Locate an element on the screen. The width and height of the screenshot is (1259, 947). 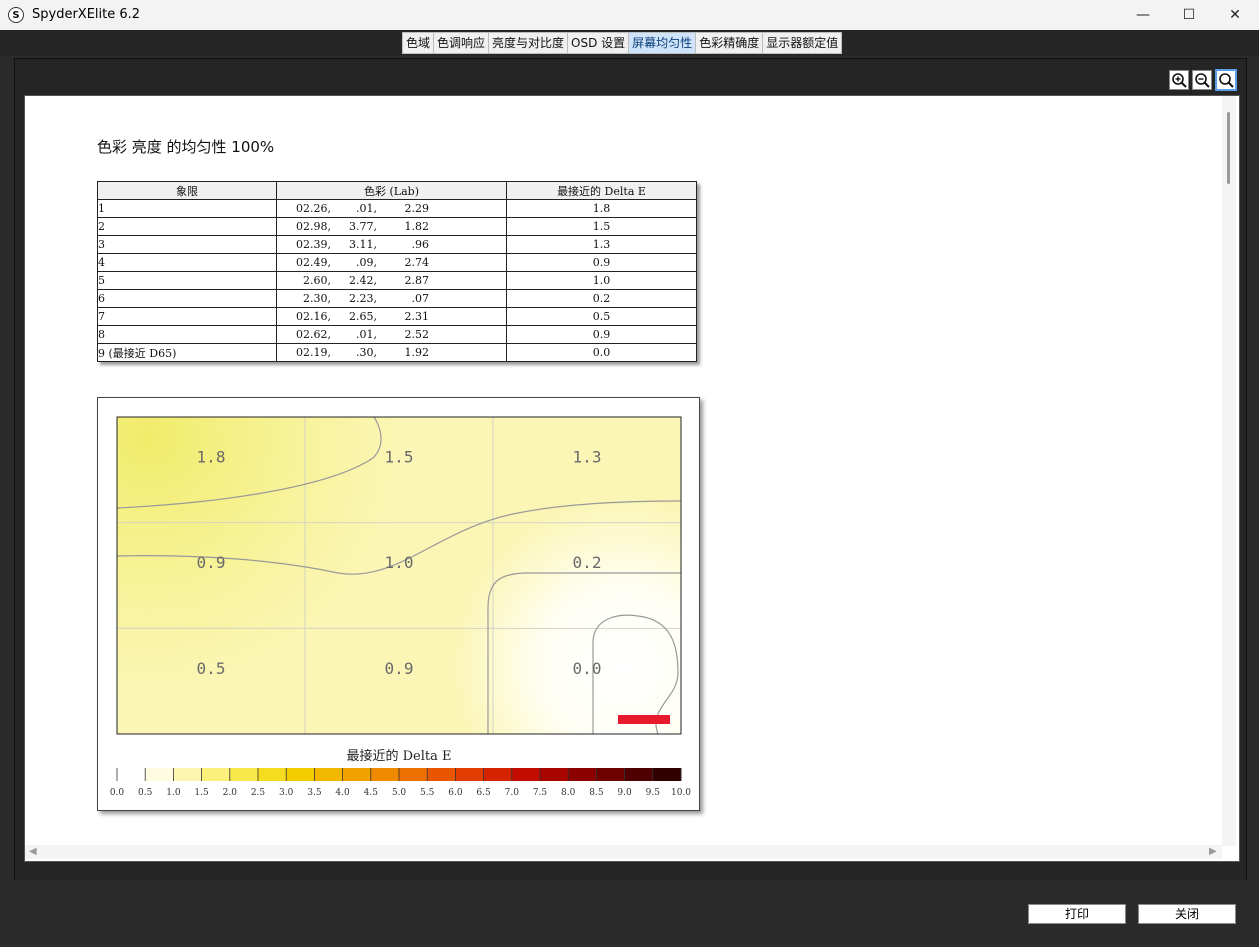
quadrant-cell: 6 is located at coordinates (187, 298).